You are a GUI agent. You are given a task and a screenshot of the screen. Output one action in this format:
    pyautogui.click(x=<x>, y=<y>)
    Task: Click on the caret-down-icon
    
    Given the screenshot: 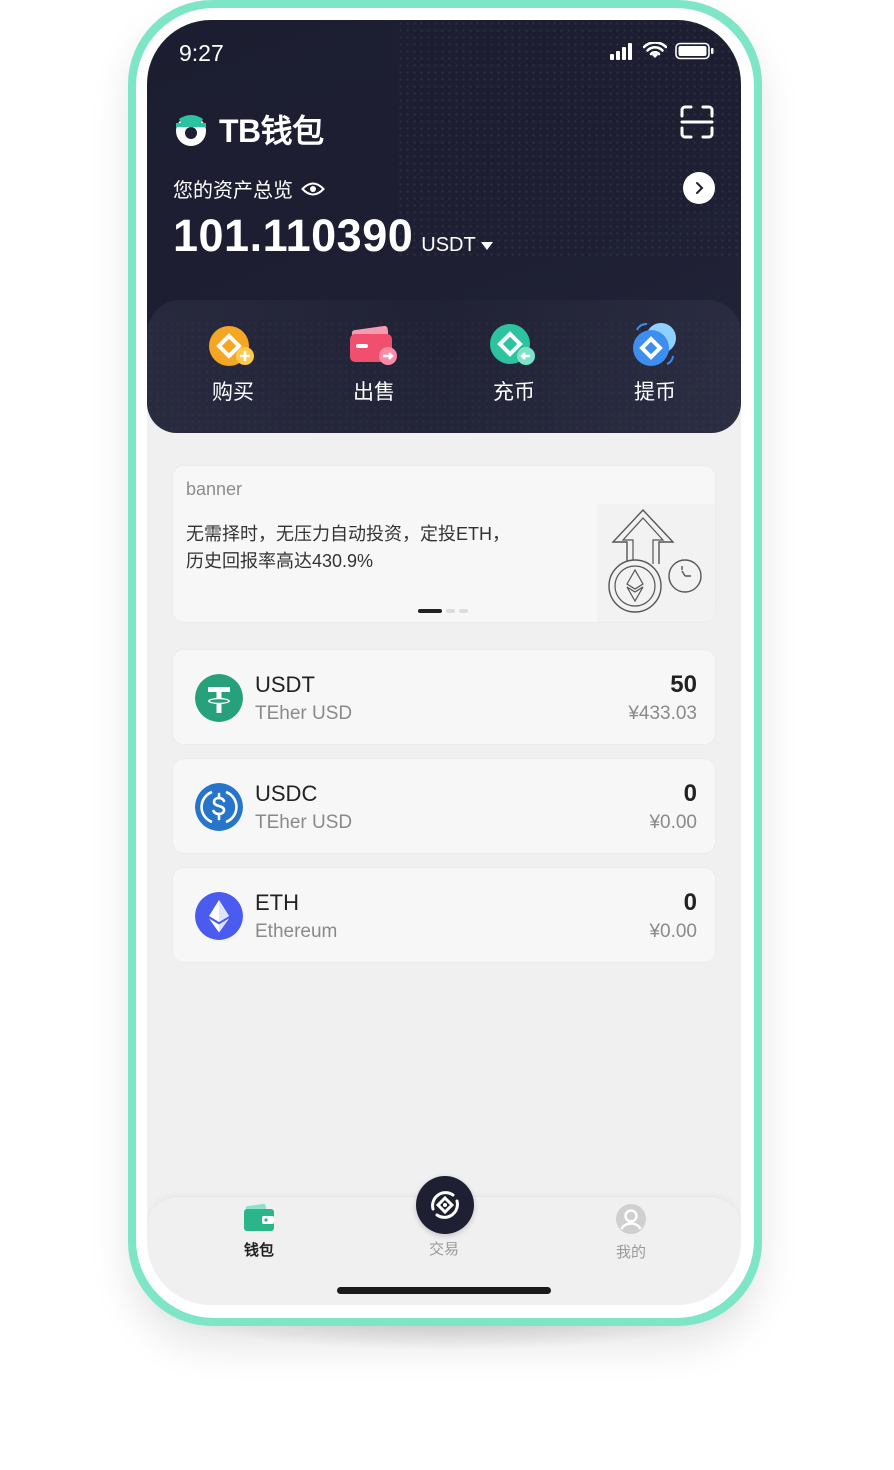 What is the action you would take?
    pyautogui.click(x=486, y=245)
    